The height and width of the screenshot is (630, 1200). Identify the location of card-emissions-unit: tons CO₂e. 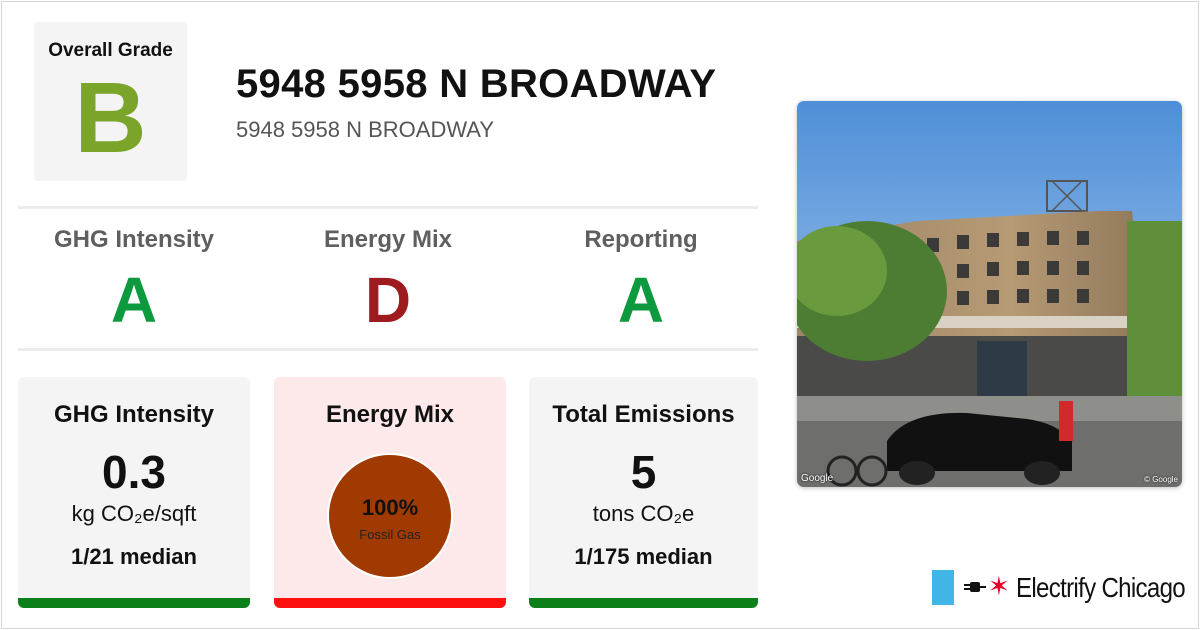
(643, 513).